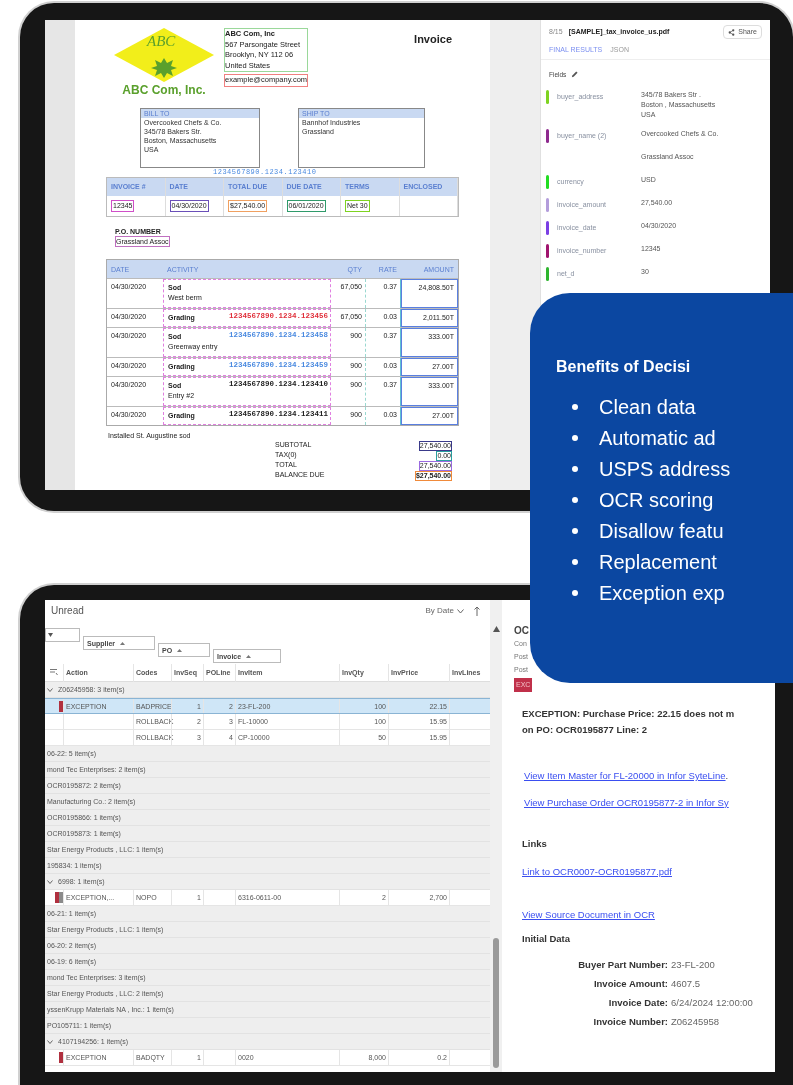 This screenshot has width=793, height=1085. Describe the element at coordinates (625, 776) in the screenshot. I see `link: View Item Master for FL-20000 in Infor SyteLine` at that location.